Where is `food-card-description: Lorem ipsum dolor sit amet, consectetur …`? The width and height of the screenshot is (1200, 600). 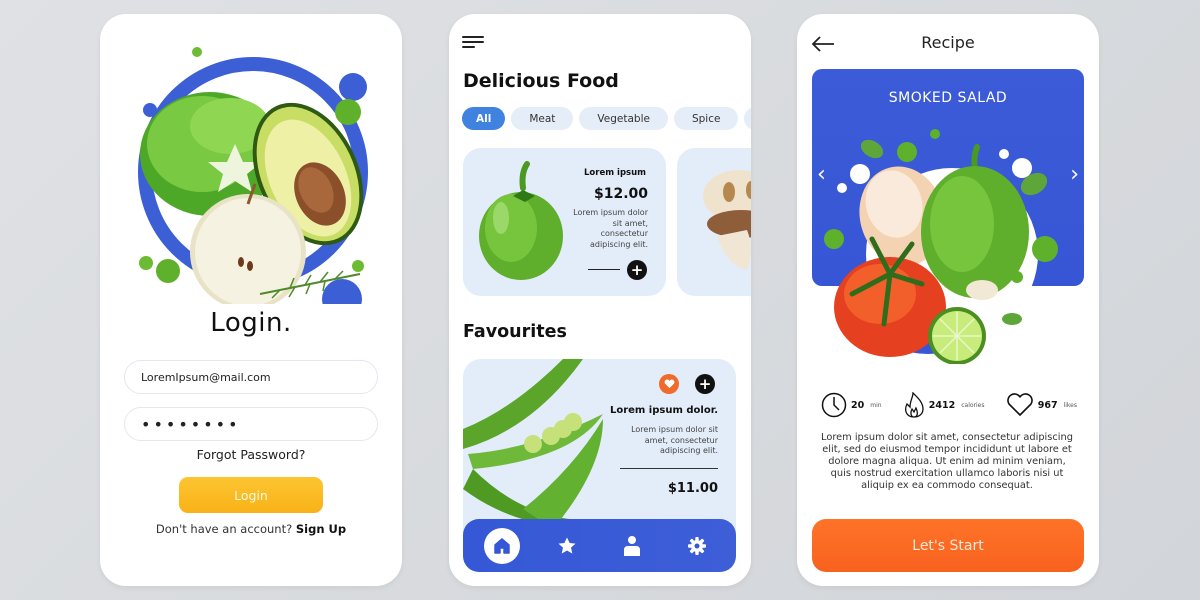
food-card-description: Lorem ipsum dolor sit amet, consectetur … is located at coordinates (610, 228).